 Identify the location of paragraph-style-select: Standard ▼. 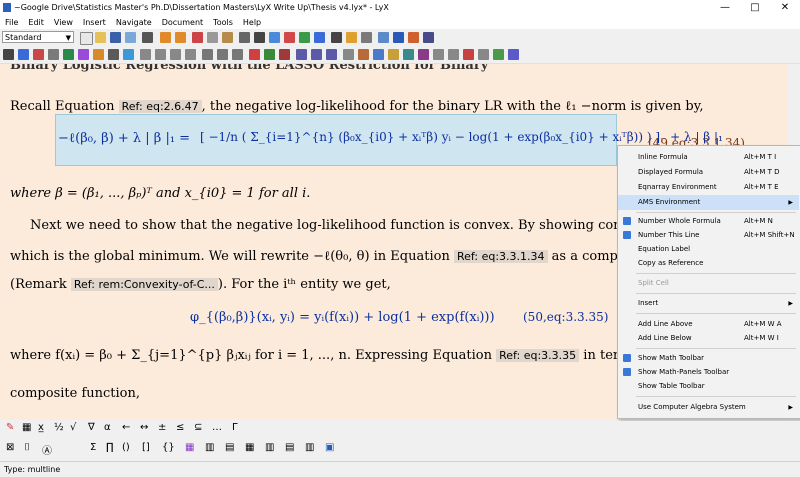
(38, 37).